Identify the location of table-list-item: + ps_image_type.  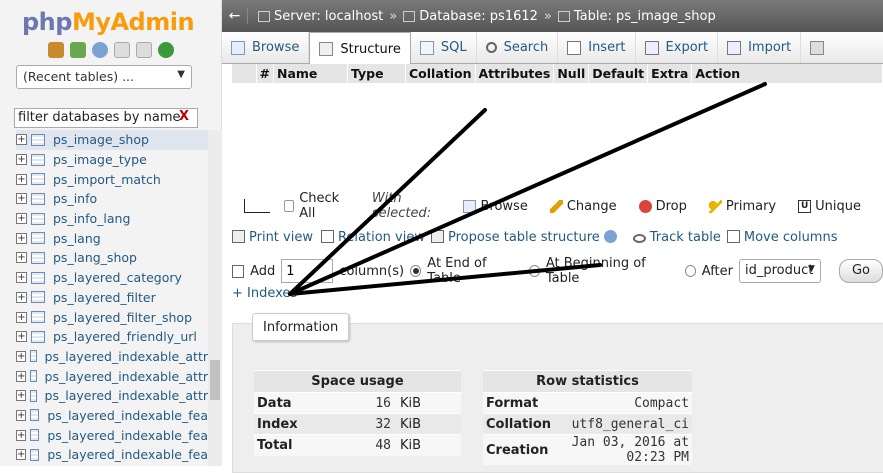
(112, 160).